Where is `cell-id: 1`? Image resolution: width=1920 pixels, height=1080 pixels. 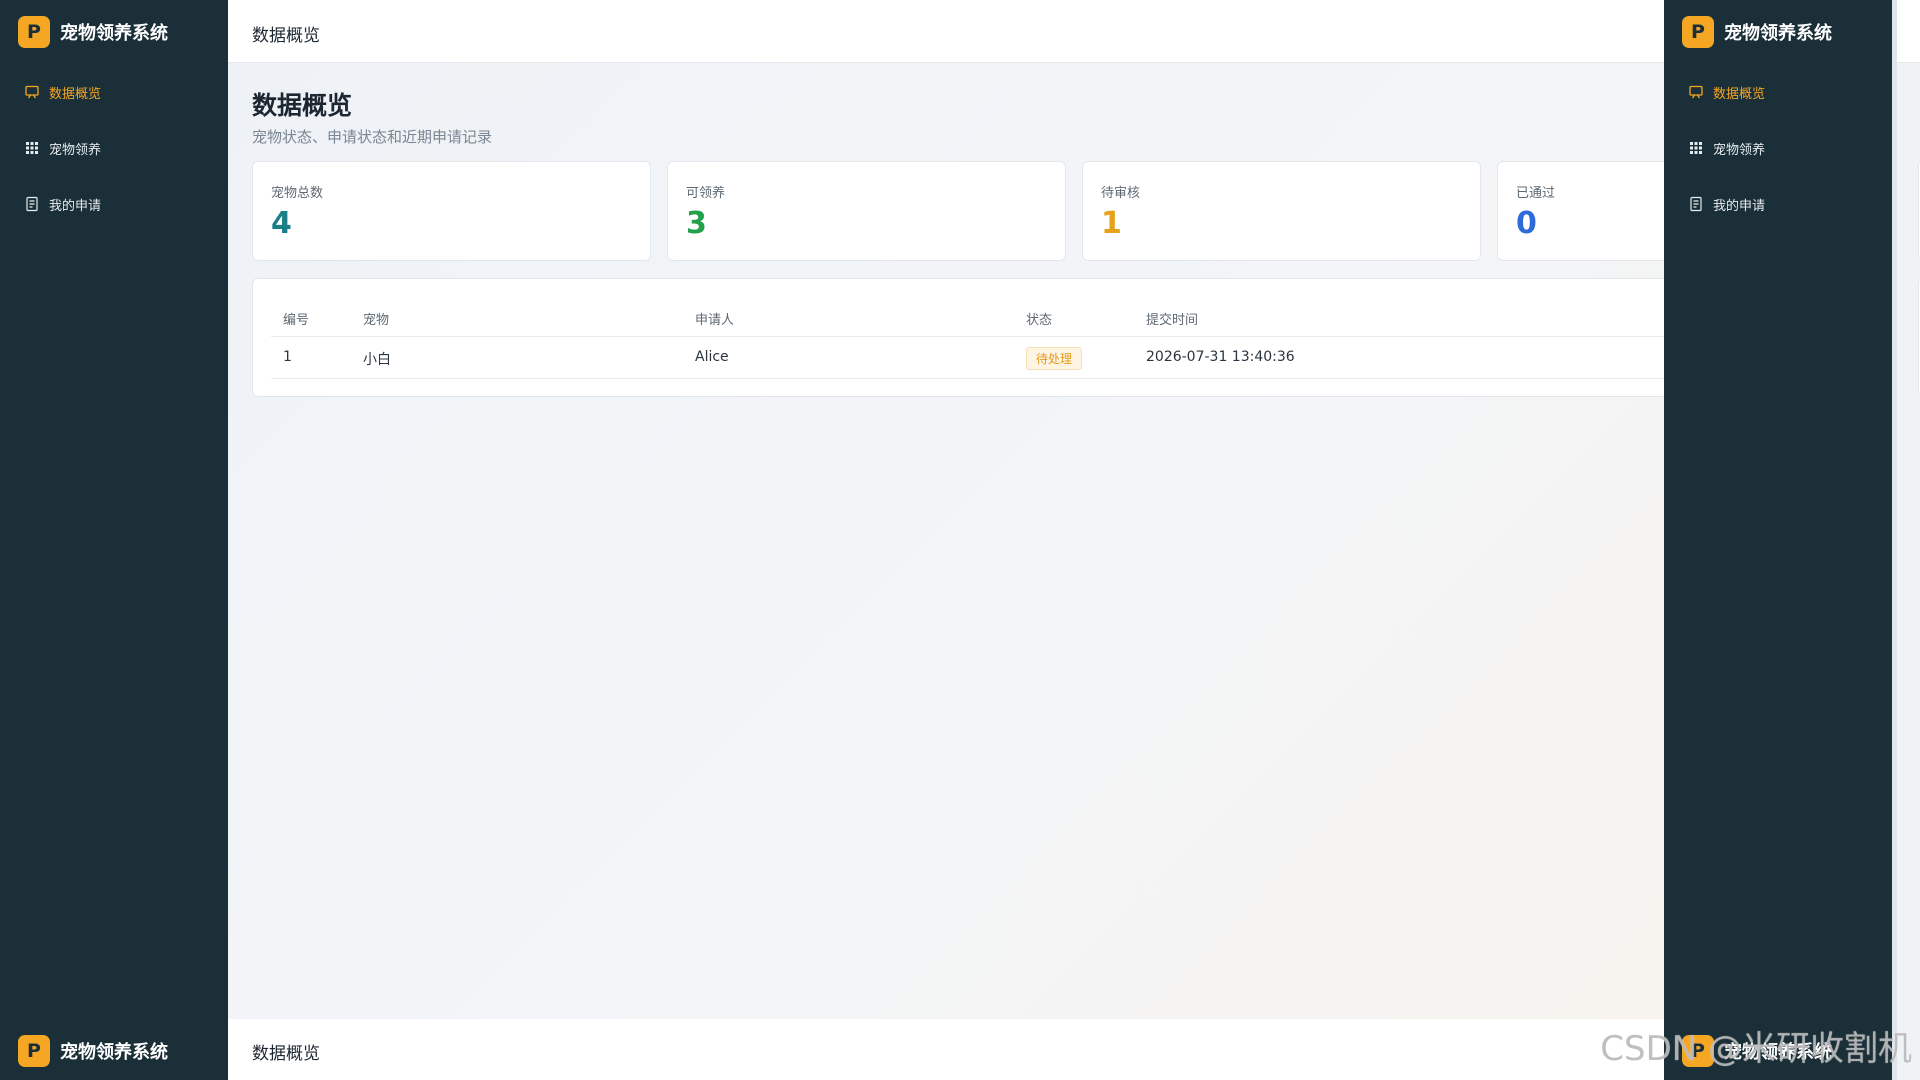 cell-id: 1 is located at coordinates (287, 357).